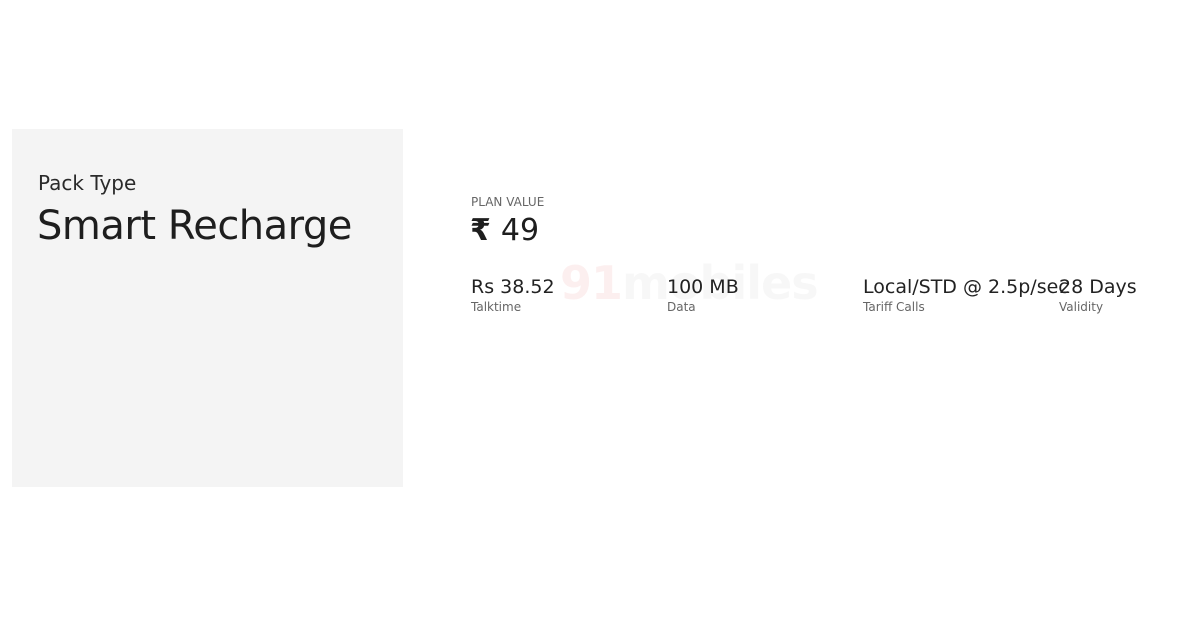 The height and width of the screenshot is (630, 1200). I want to click on benefit-validity: 28 Days Validity, so click(1098, 294).